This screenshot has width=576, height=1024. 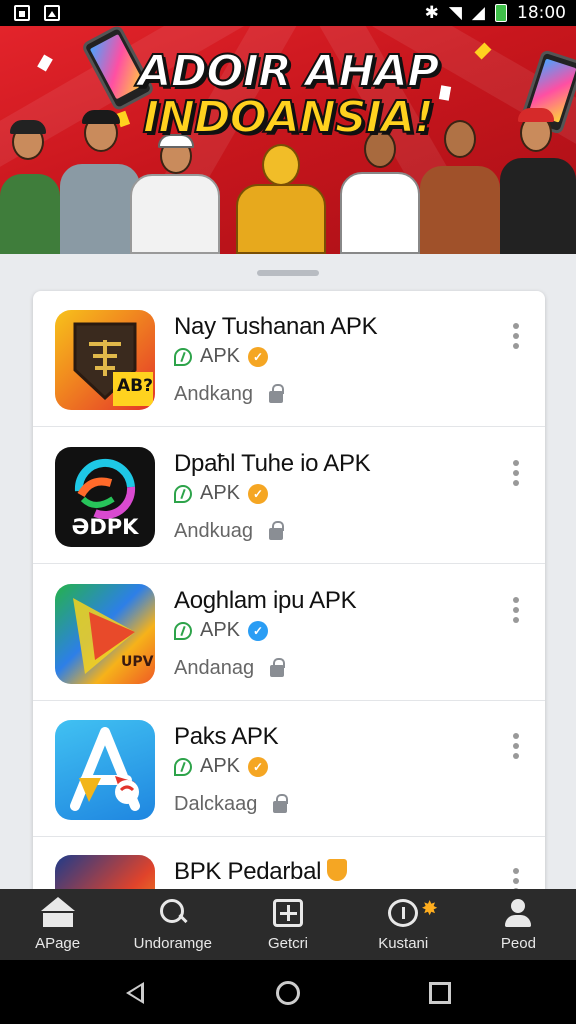 I want to click on nav-item-search: Undoramge, so click(x=172, y=924).